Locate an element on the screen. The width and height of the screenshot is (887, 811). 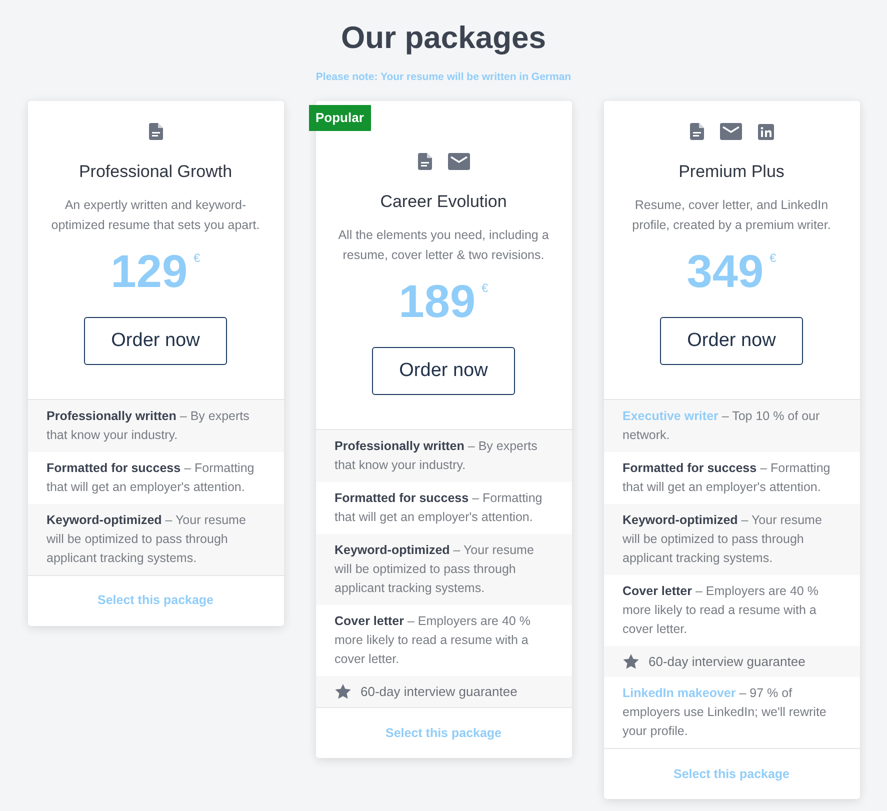
popular-badge: Popular is located at coordinates (339, 117).